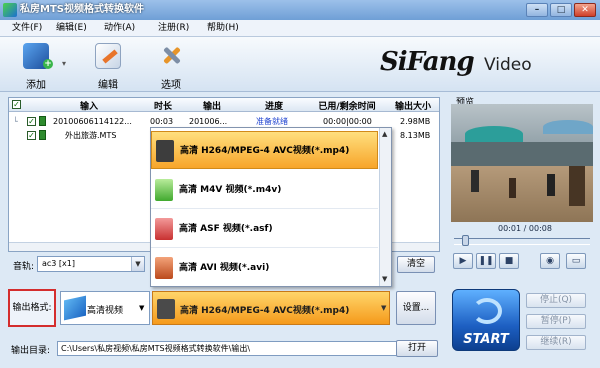 This screenshot has height=368, width=600. I want to click on chevron-up-icon: ▲, so click(384, 134).